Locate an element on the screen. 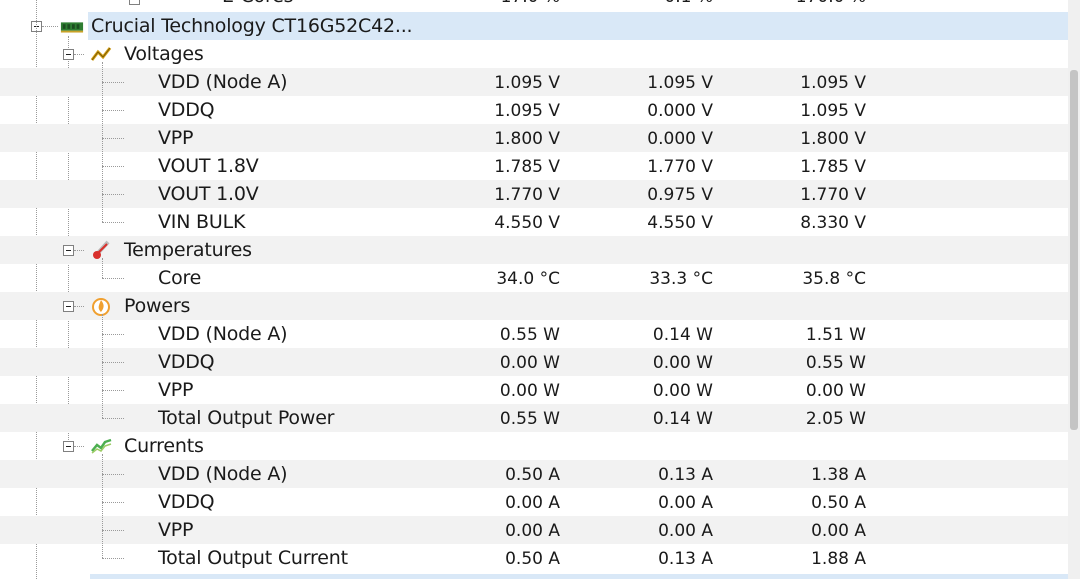 The height and width of the screenshot is (579, 1080). min-value: 4.550 V is located at coordinates (680, 223).